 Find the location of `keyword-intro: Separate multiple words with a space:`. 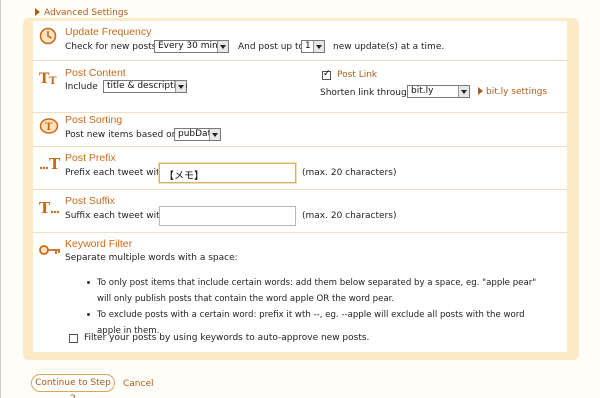

keyword-intro: Separate multiple words with a space: is located at coordinates (151, 258).